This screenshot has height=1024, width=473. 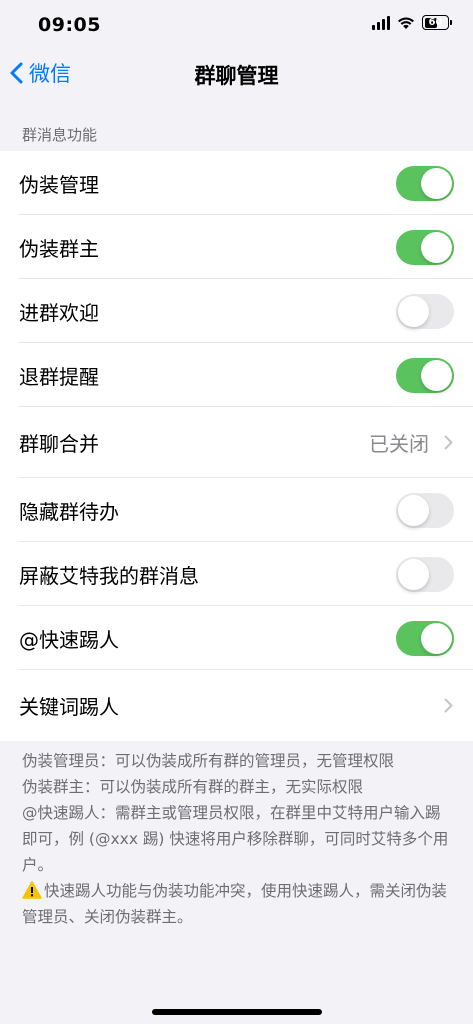 What do you see at coordinates (59, 248) in the screenshot?
I see `row-label: 伪装群主` at bounding box center [59, 248].